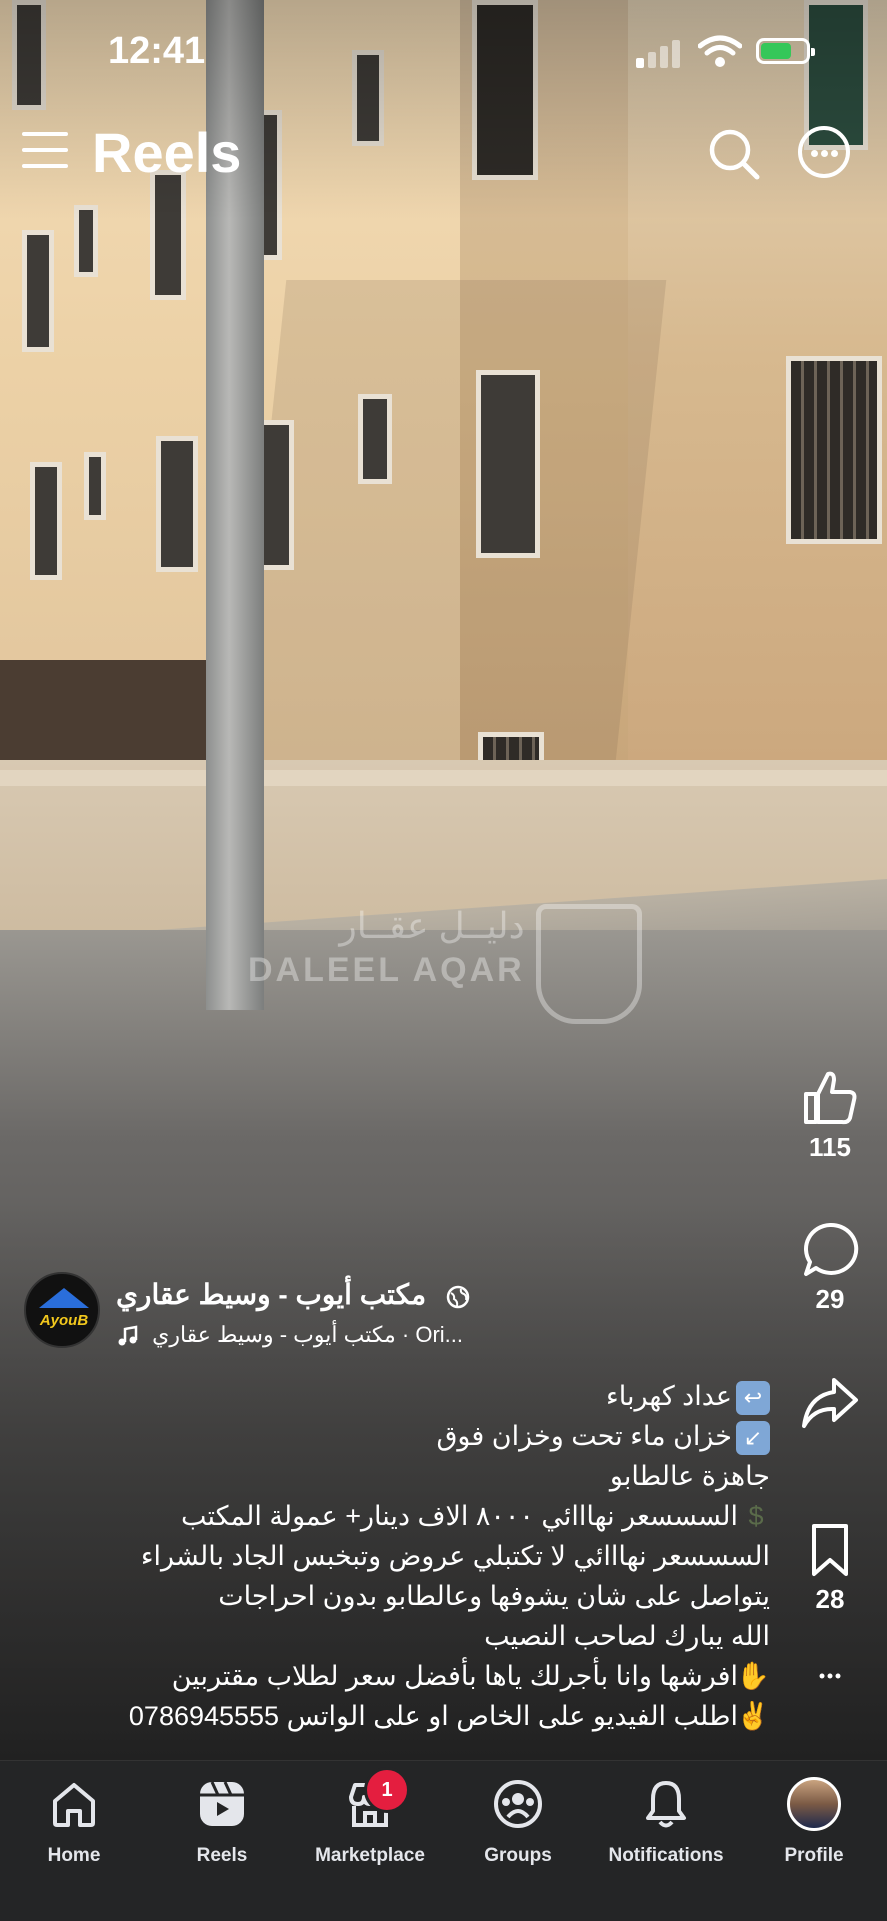  Describe the element at coordinates (753, 1676) in the screenshot. I see `raised-hand-icon: ✋` at that location.